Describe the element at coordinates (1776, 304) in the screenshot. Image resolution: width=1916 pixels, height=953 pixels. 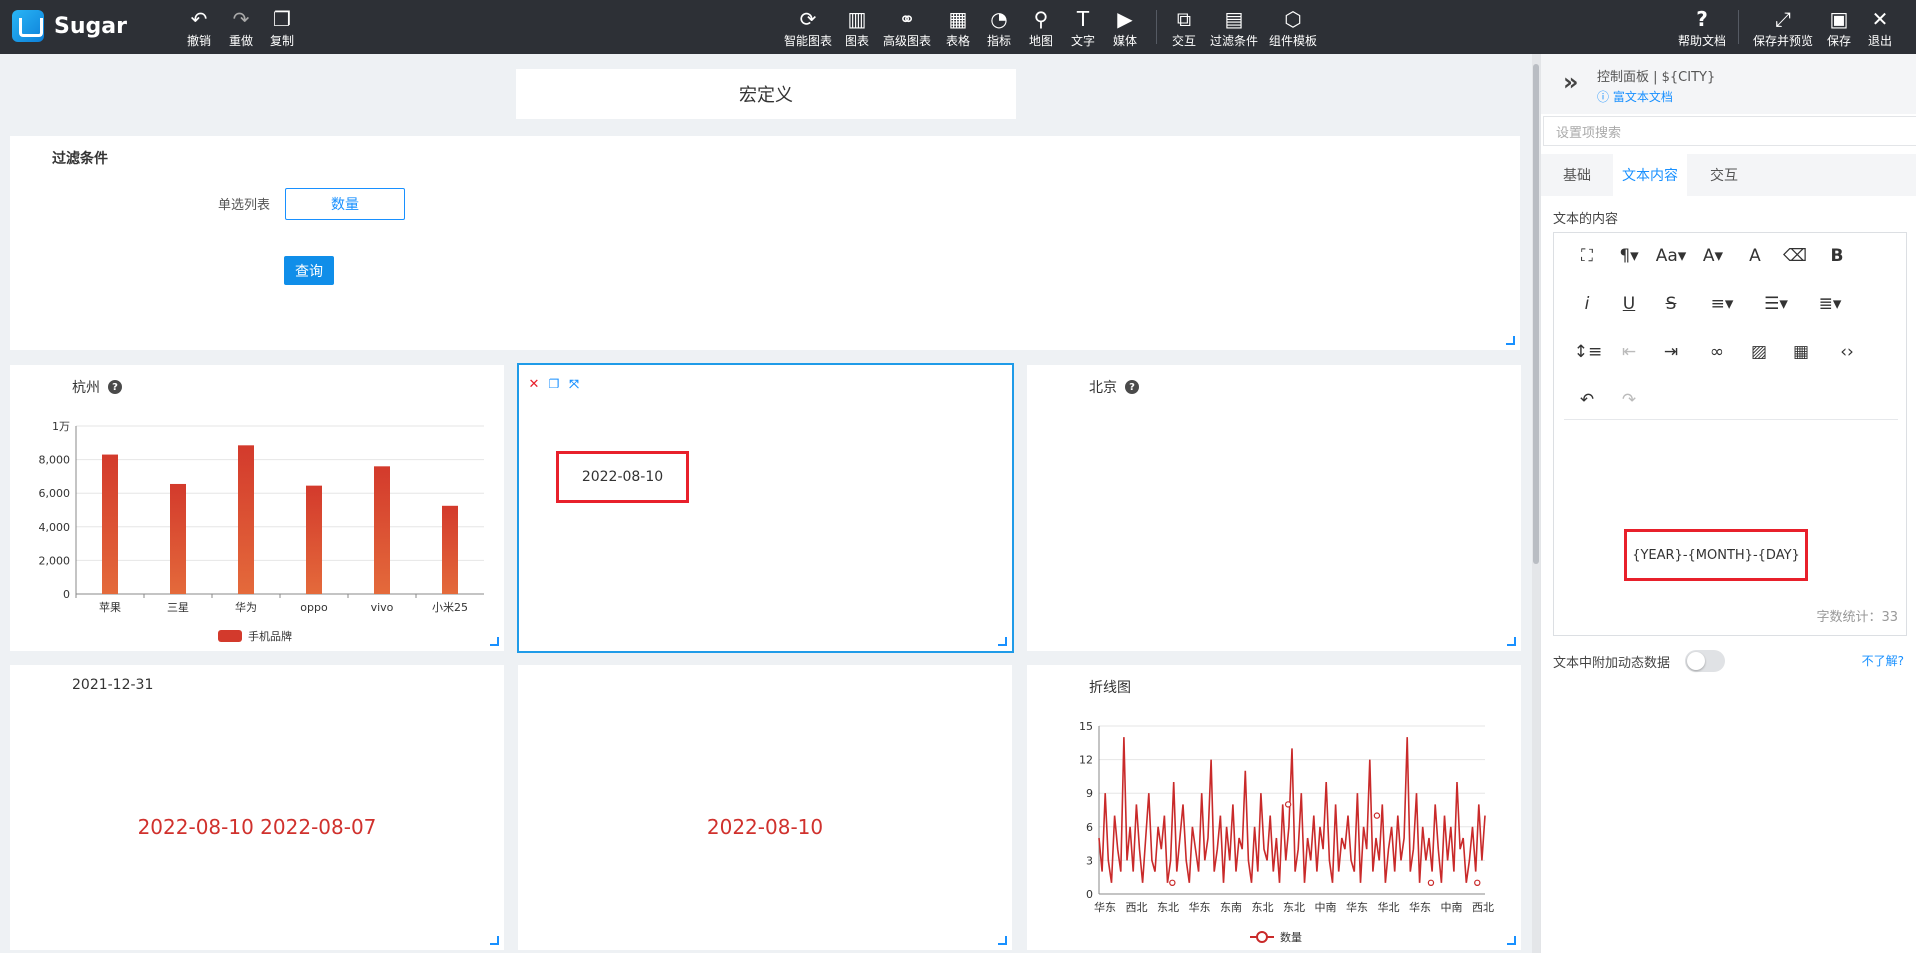
I see `unordered-list-icon: ☰▾` at that location.